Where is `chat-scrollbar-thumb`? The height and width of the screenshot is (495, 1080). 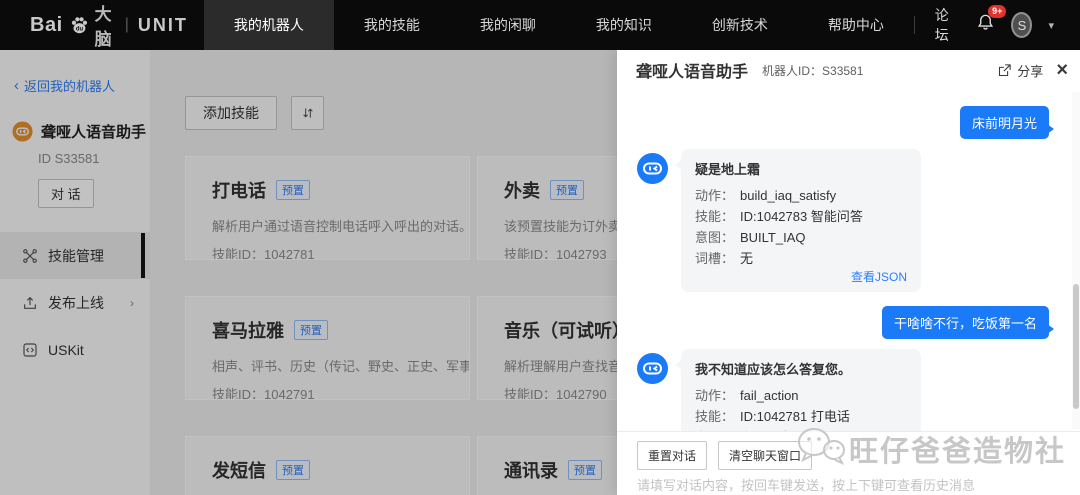 chat-scrollbar-thumb is located at coordinates (1076, 346).